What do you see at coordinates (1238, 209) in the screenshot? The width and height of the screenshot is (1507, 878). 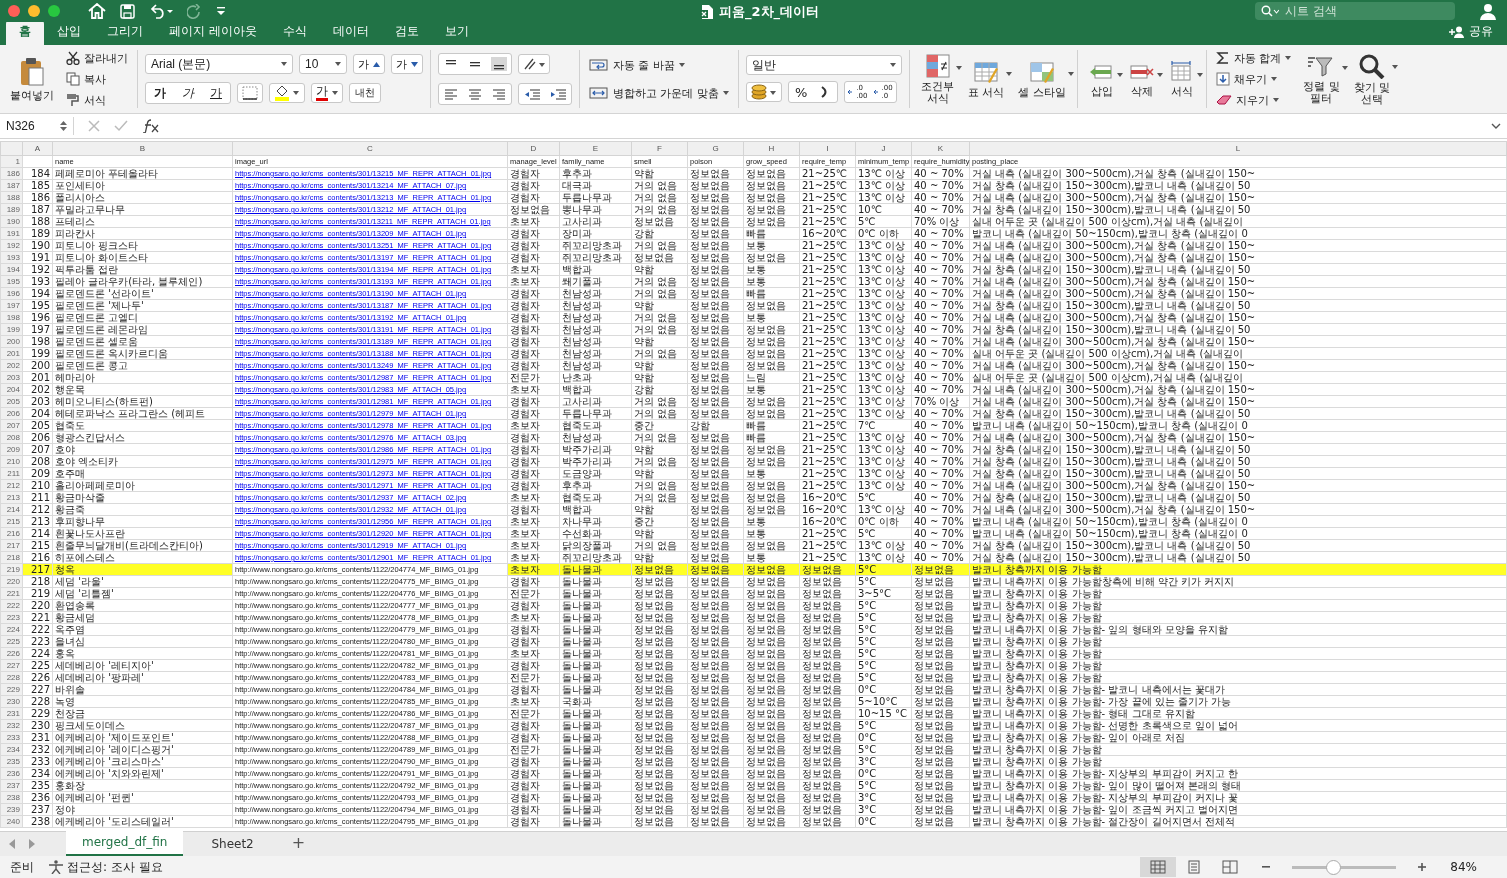 I see `table-cell: 거실 창측 (실내깊이 150~300cm),발코니 내측 (실내깊이 50` at bounding box center [1238, 209].